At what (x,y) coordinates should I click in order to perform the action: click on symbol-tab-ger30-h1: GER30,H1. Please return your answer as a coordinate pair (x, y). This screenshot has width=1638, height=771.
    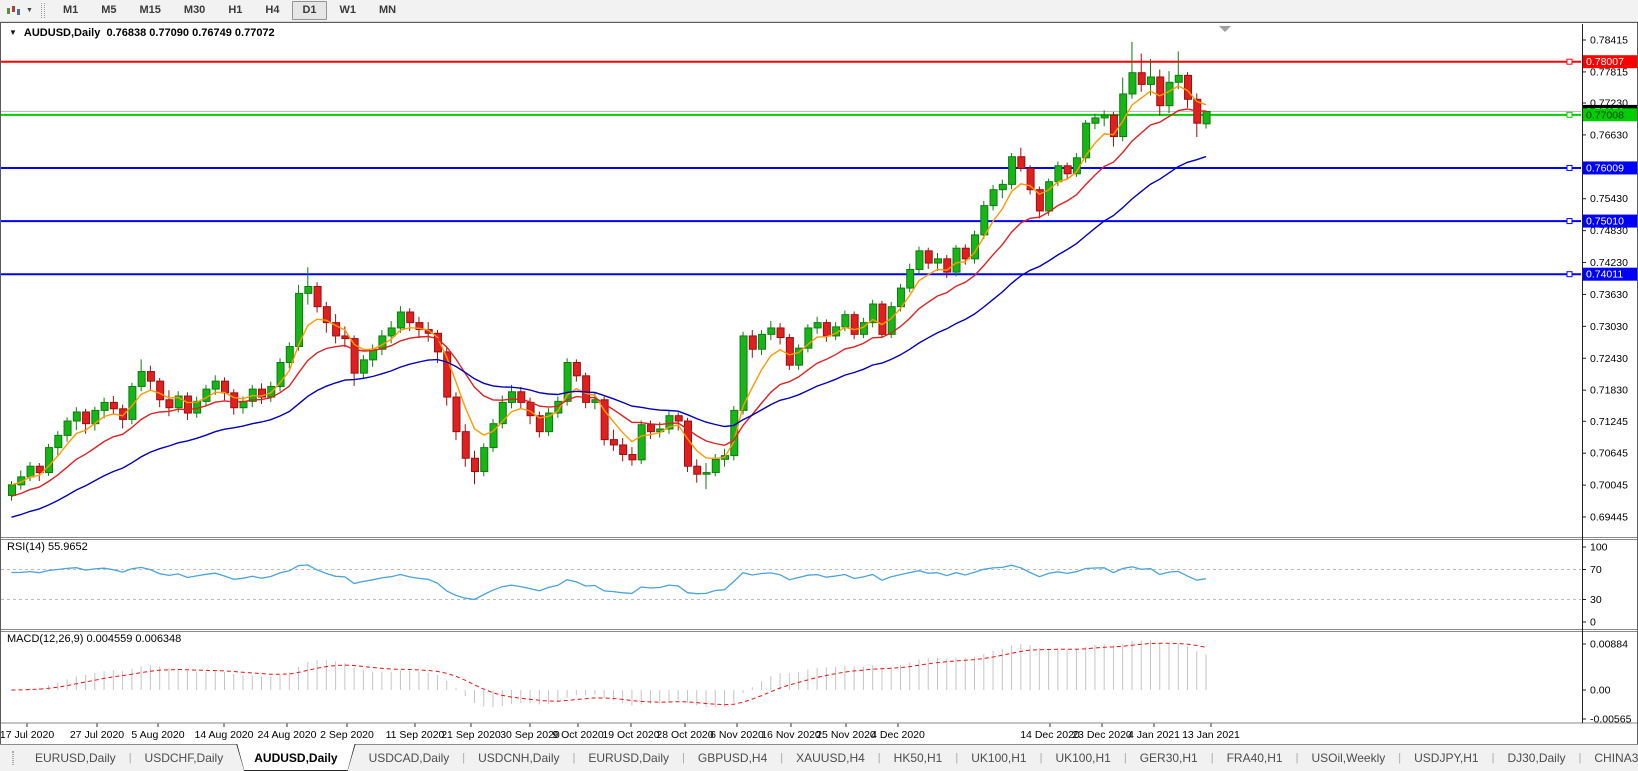
    Looking at the image, I should click on (1169, 758).